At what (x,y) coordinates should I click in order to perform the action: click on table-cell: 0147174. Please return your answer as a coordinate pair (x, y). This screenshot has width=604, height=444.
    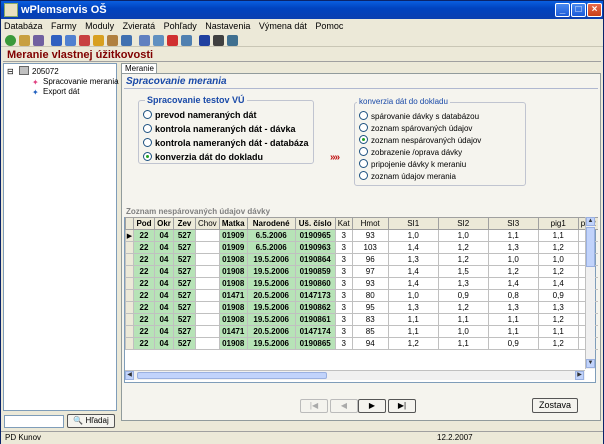
    Looking at the image, I should click on (315, 331).